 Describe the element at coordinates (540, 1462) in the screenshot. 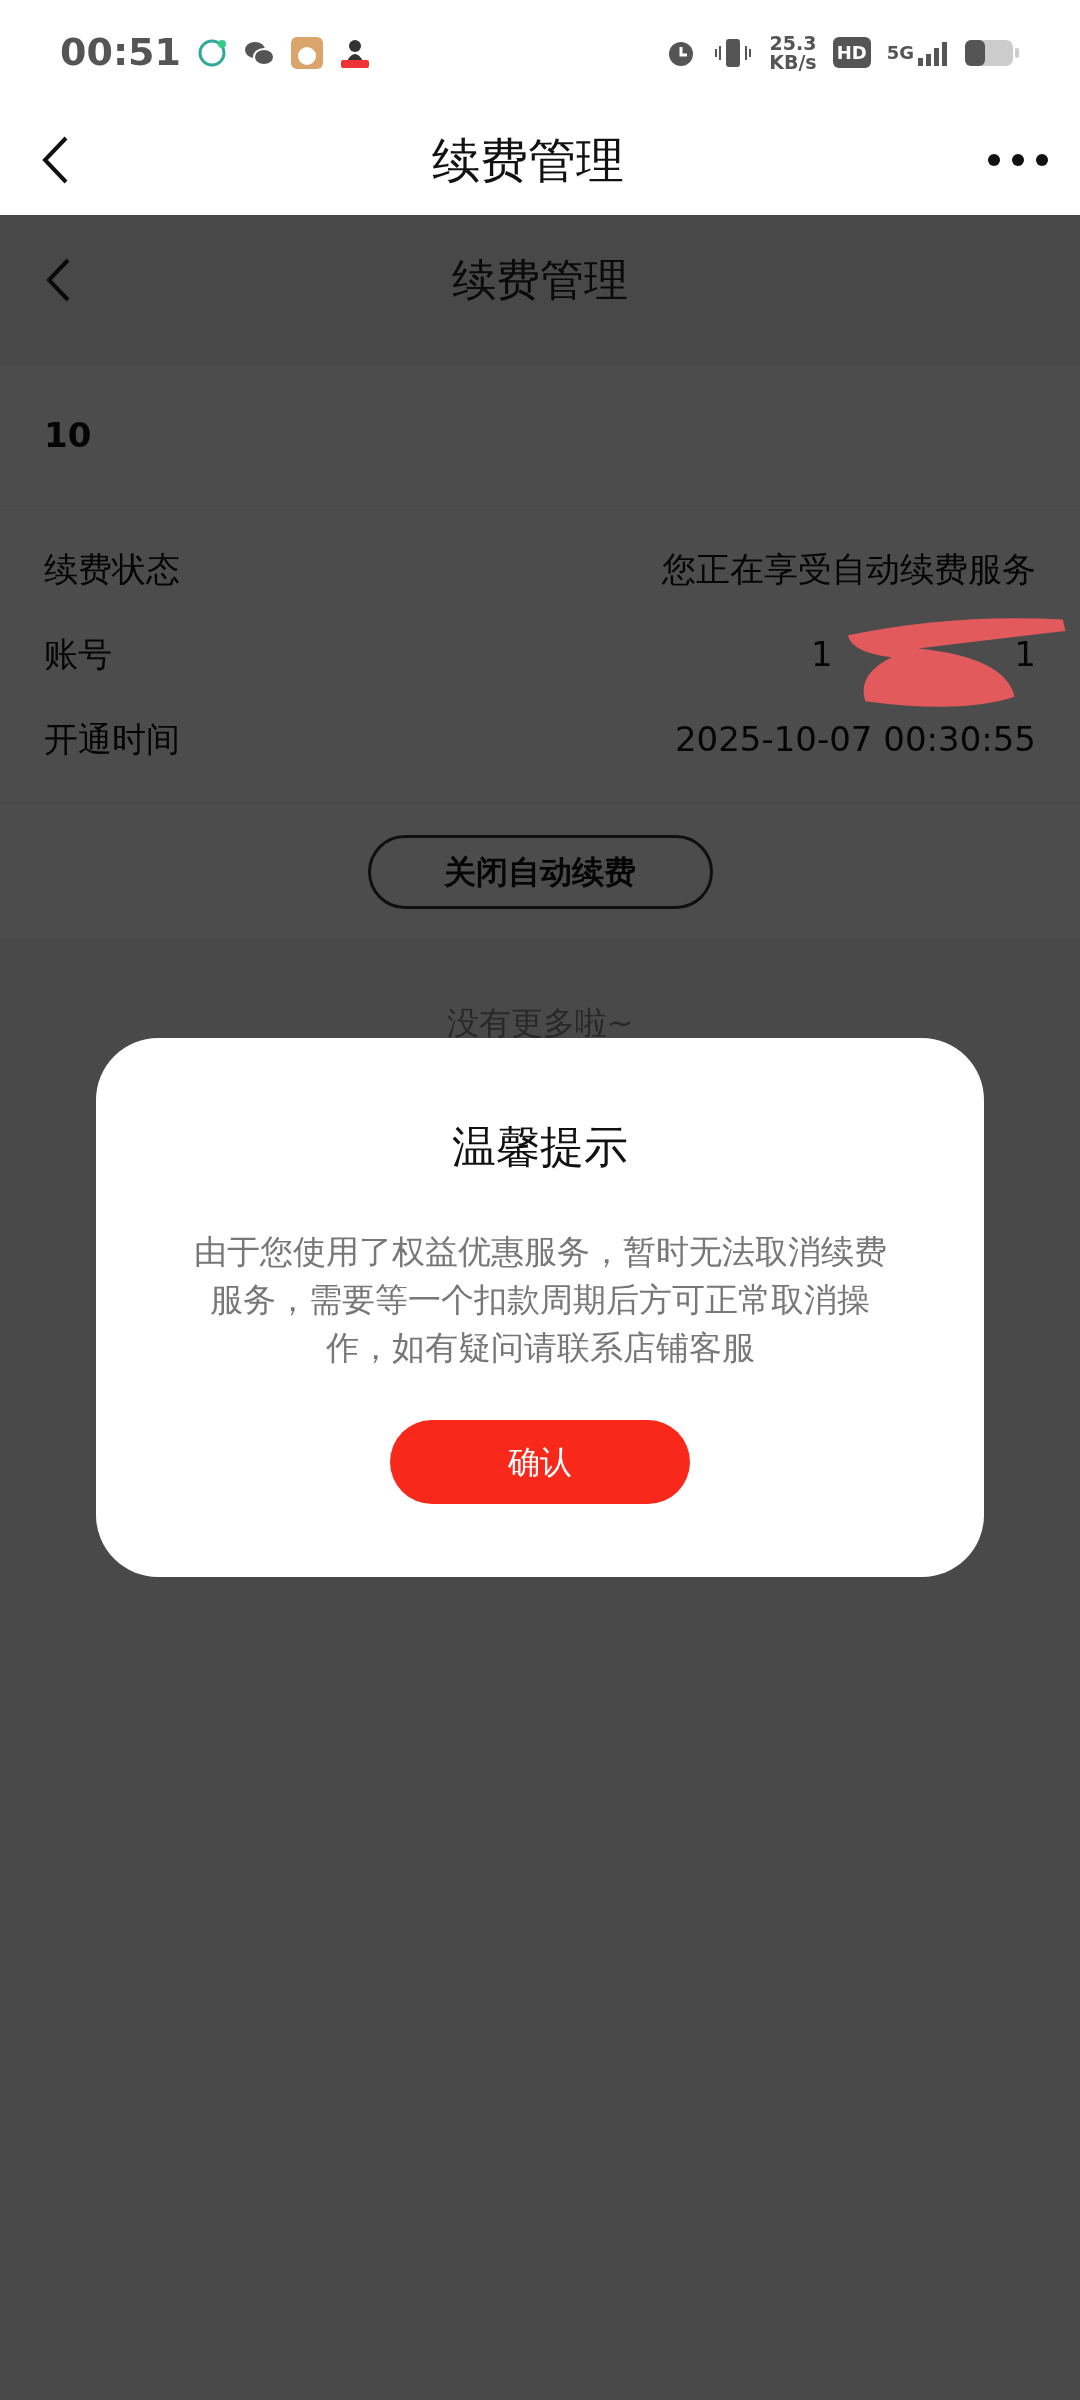

I see `confirm-button: 确认` at that location.